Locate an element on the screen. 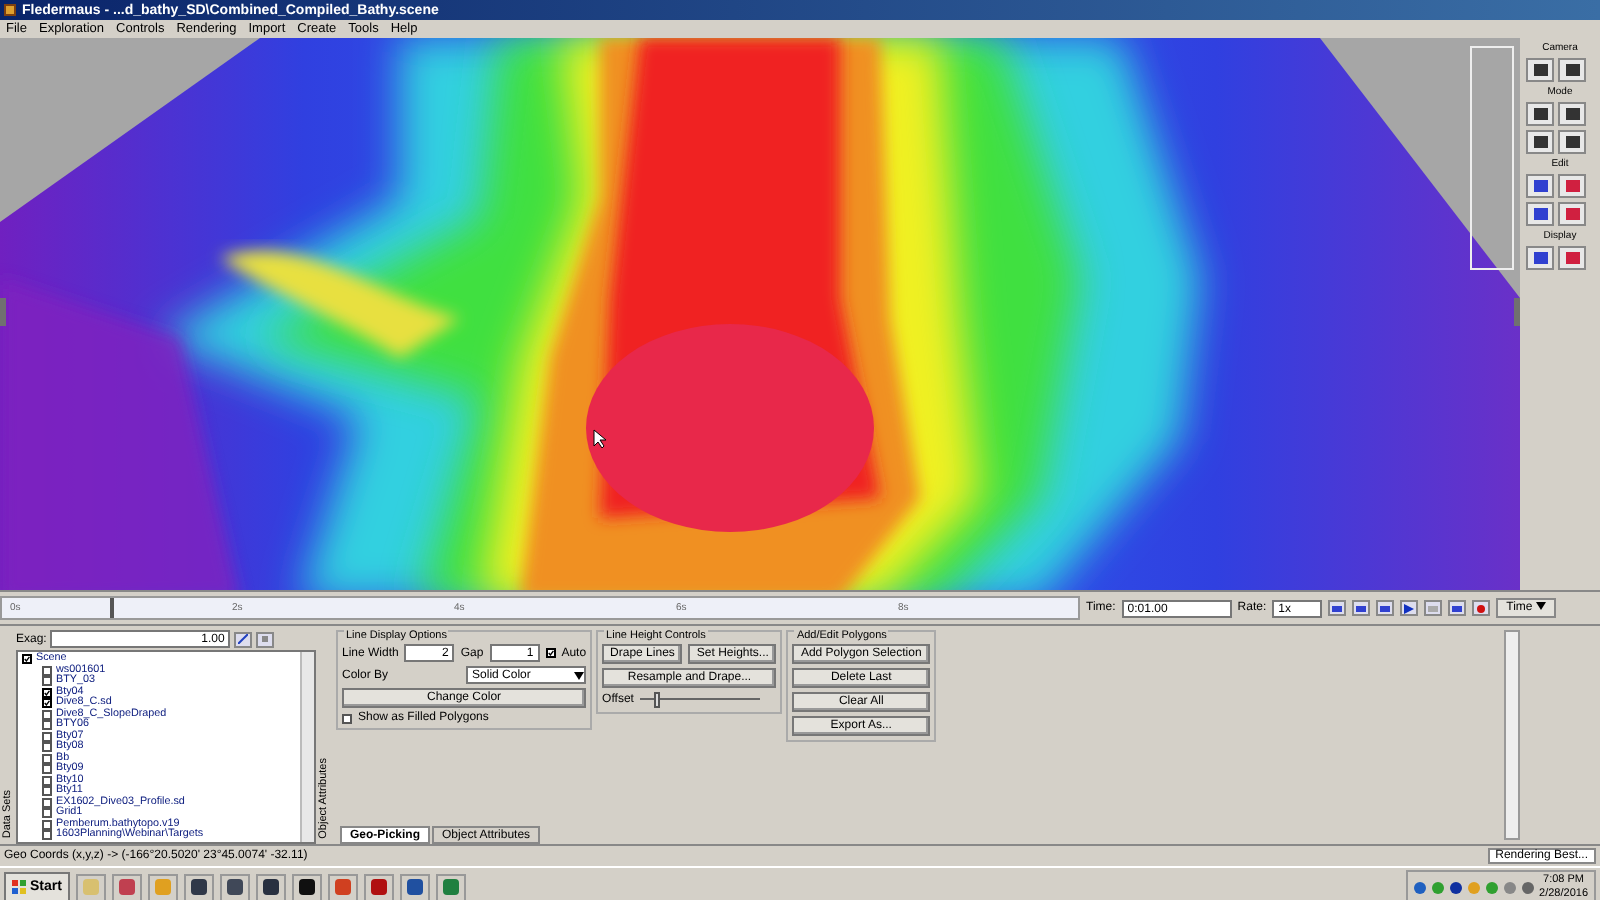 This screenshot has height=900, width=1600. record-icon is located at coordinates (1481, 608).